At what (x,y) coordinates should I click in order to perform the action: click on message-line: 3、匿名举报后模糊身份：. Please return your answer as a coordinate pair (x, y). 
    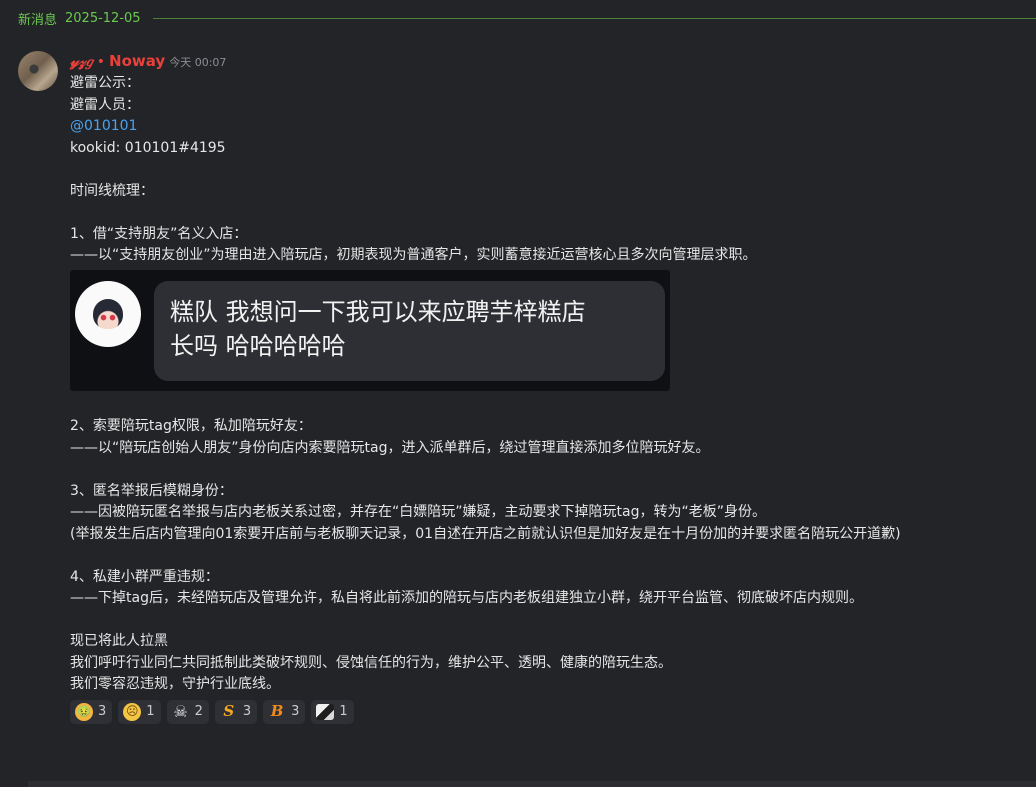
    Looking at the image, I should click on (151, 490).